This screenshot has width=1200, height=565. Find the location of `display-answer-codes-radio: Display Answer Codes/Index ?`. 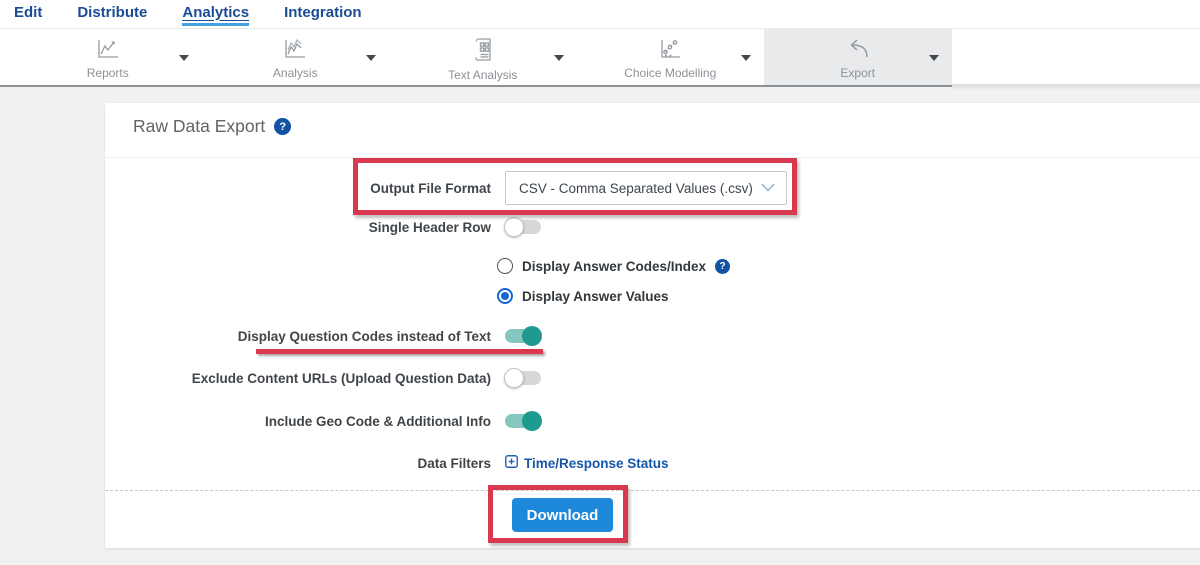

display-answer-codes-radio: Display Answer Codes/Index ? is located at coordinates (614, 266).